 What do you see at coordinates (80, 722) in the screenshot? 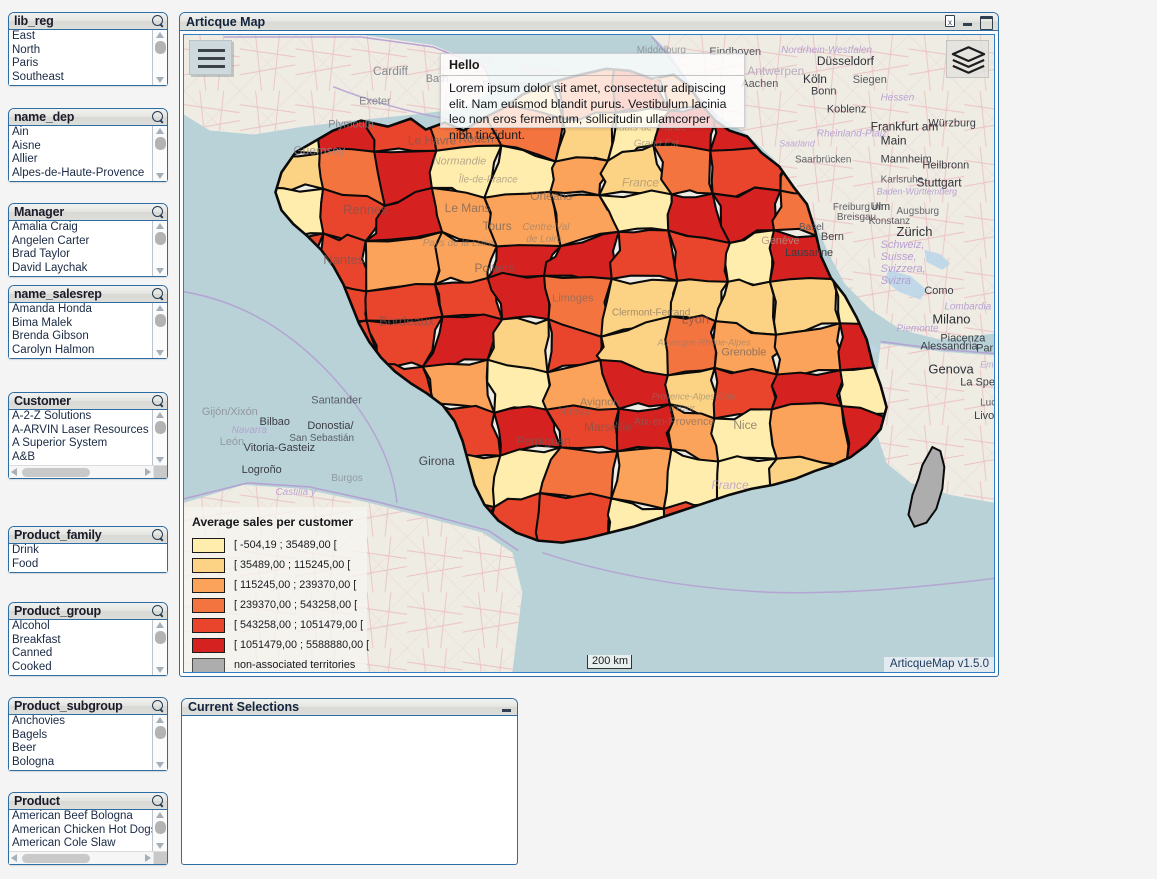
I see `list-item: Anchovies` at bounding box center [80, 722].